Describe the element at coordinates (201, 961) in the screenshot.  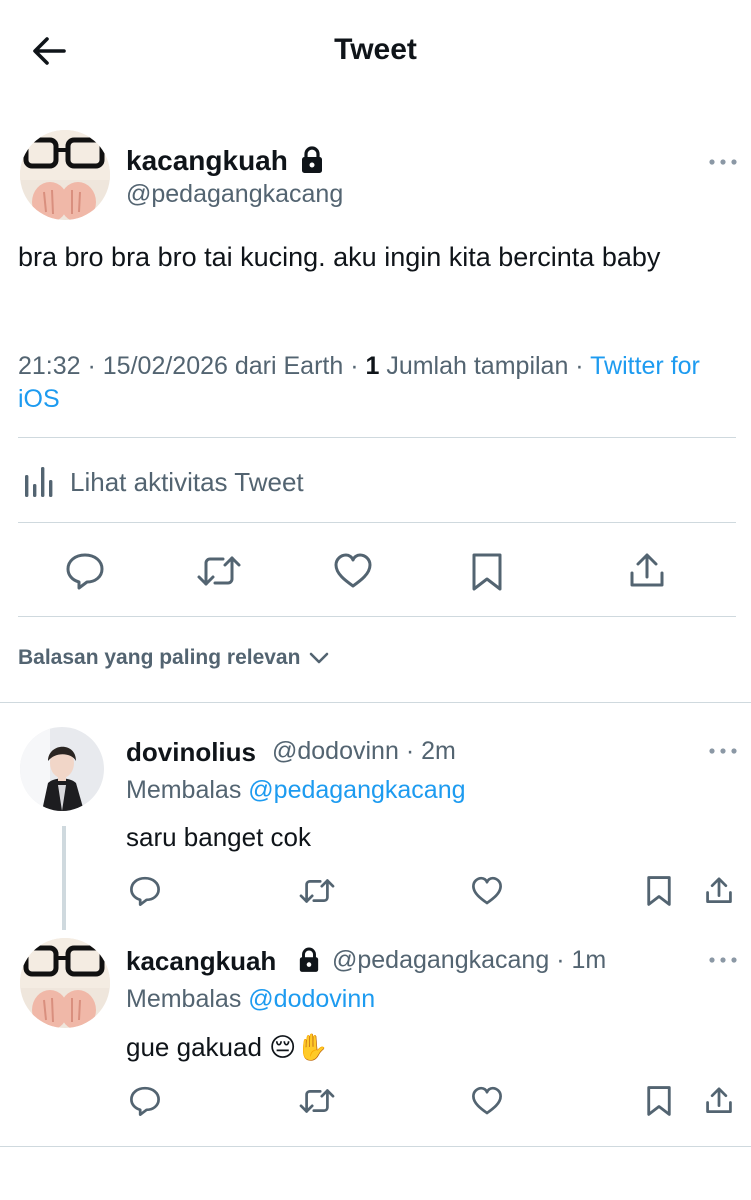
I see `reply-author-name: kacangkuah` at that location.